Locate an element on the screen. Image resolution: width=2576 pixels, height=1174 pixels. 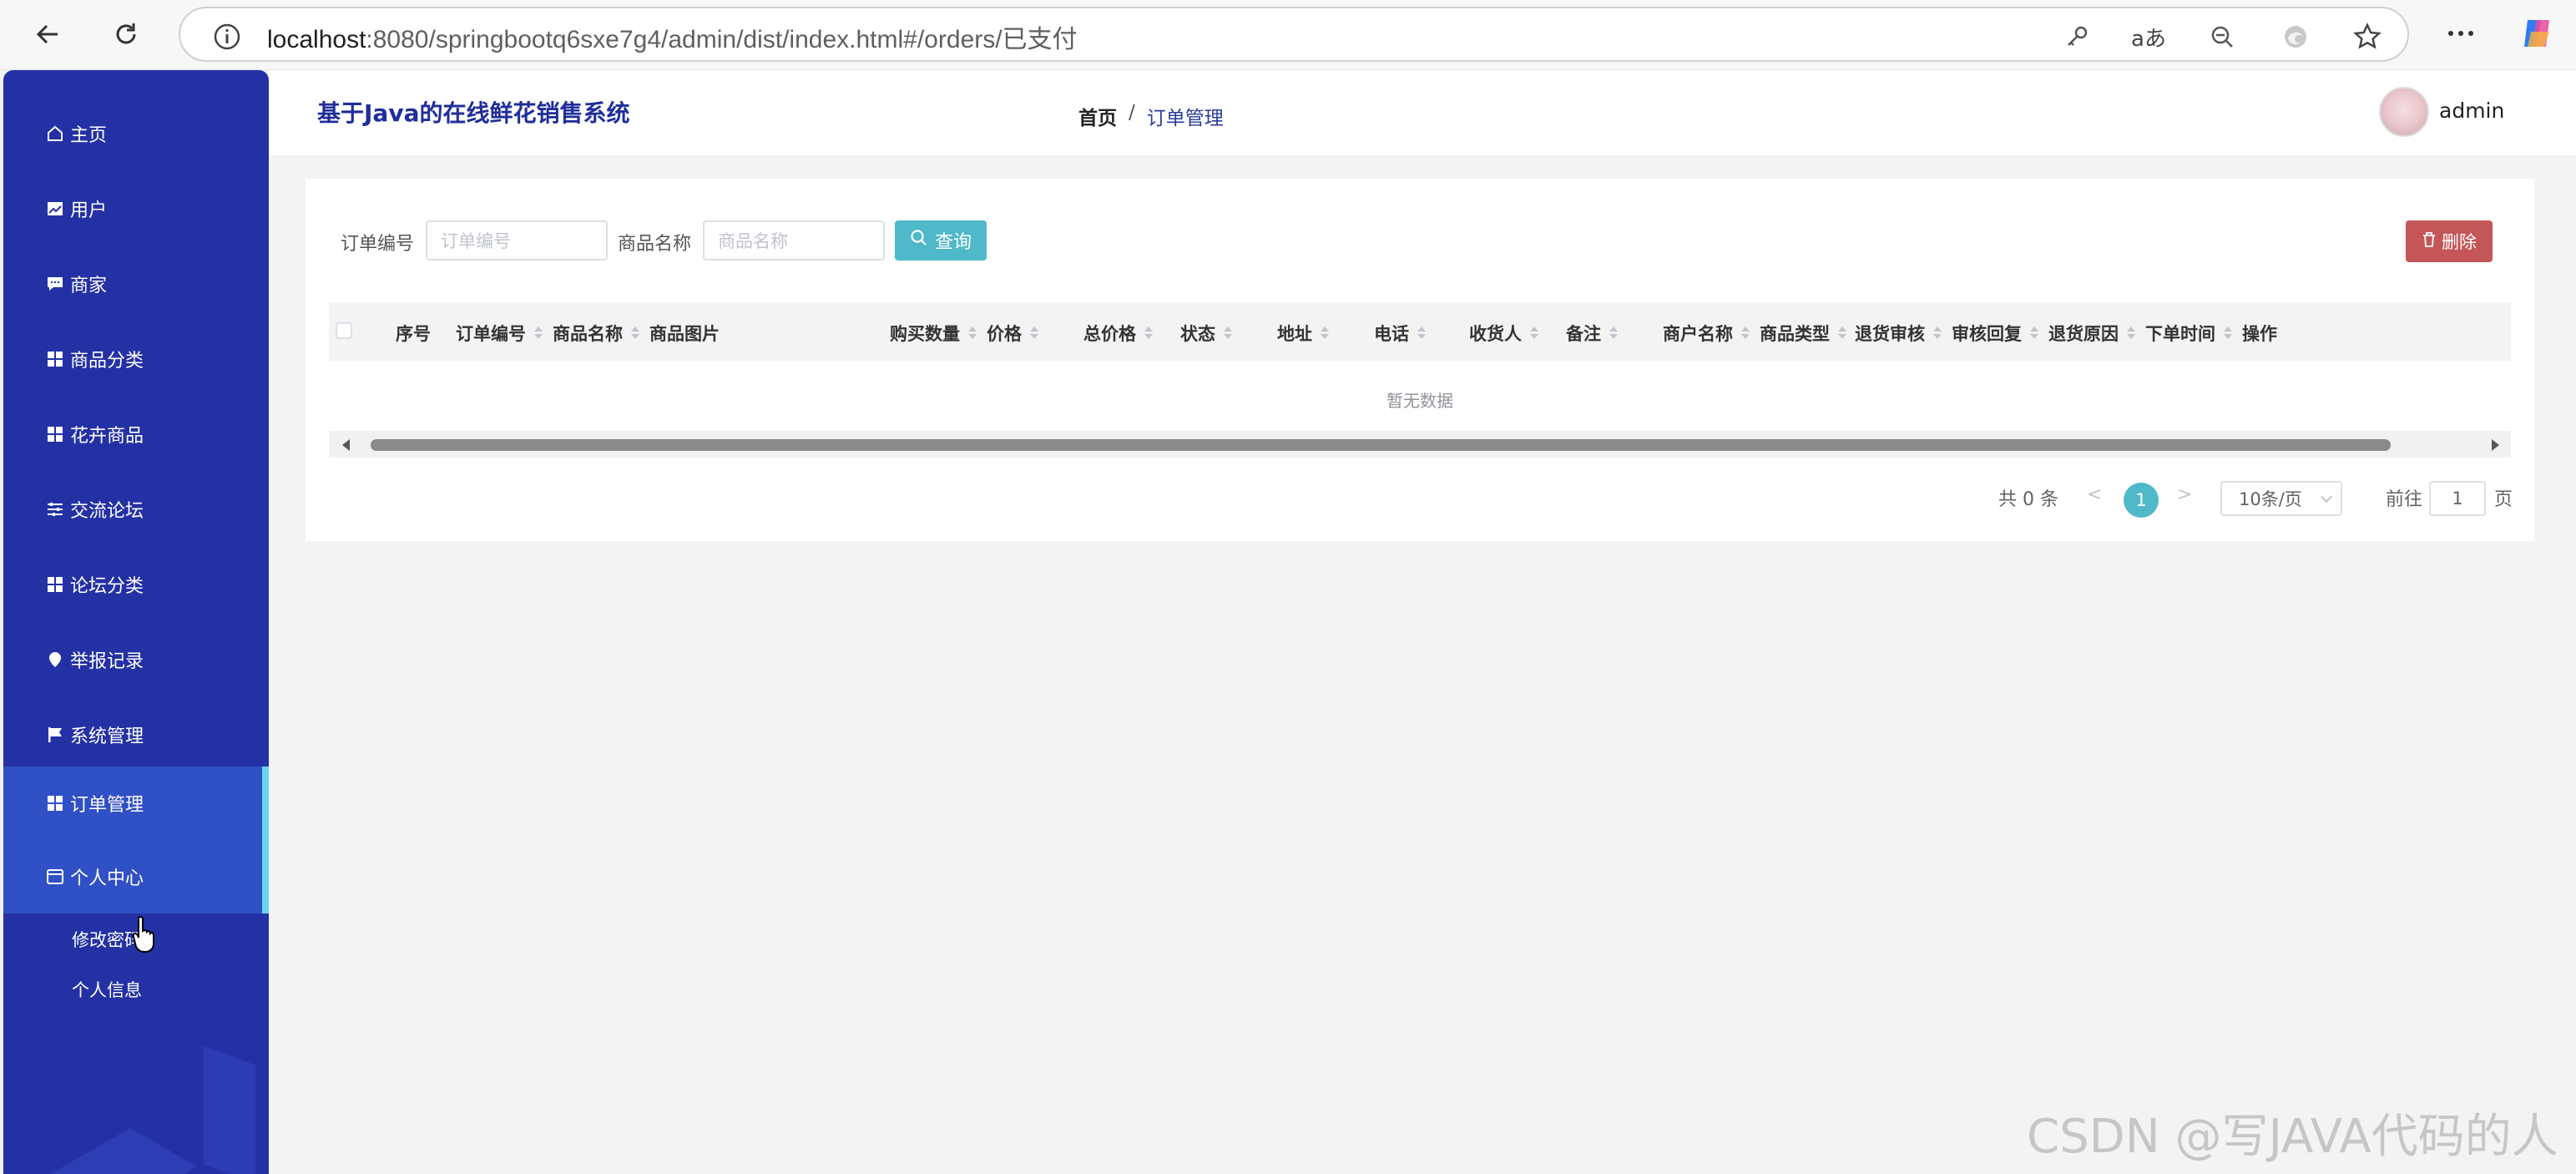
next-page-button: > is located at coordinates (2184, 494).